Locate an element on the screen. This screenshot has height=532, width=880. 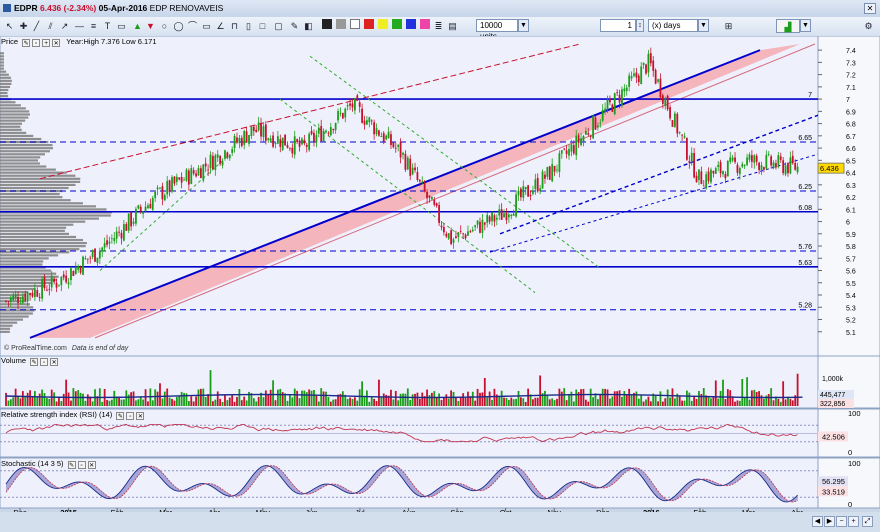
price-pane-close-icon: ✕ is located at coordinates (56, 43).